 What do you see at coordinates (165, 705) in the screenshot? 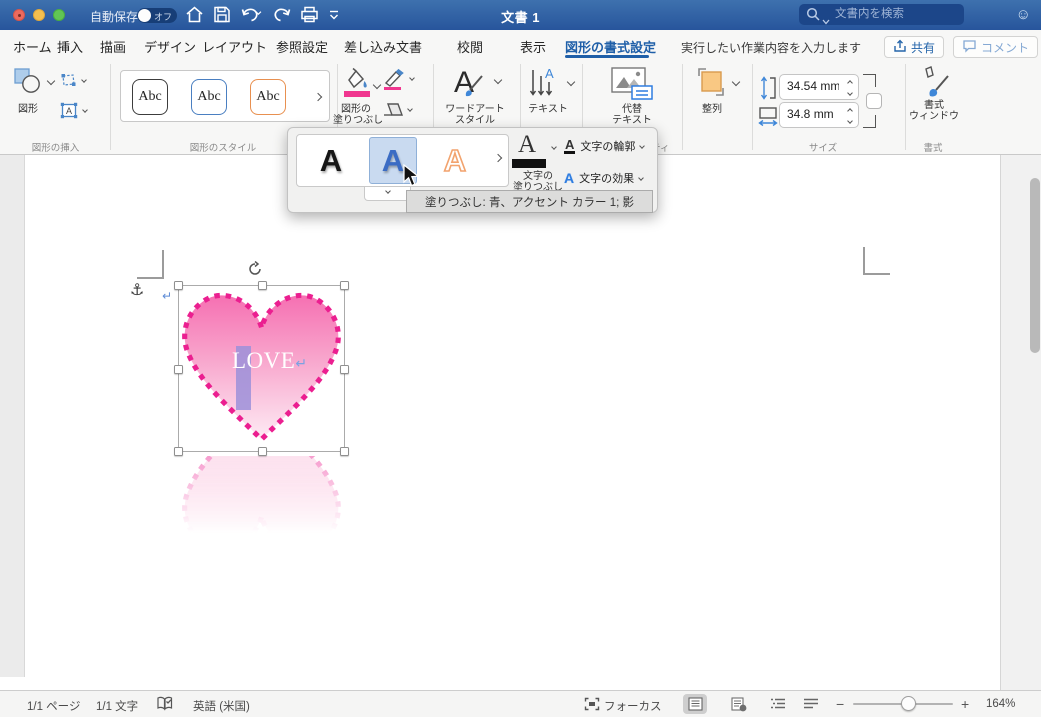
I see `proofing-status-icon` at bounding box center [165, 705].